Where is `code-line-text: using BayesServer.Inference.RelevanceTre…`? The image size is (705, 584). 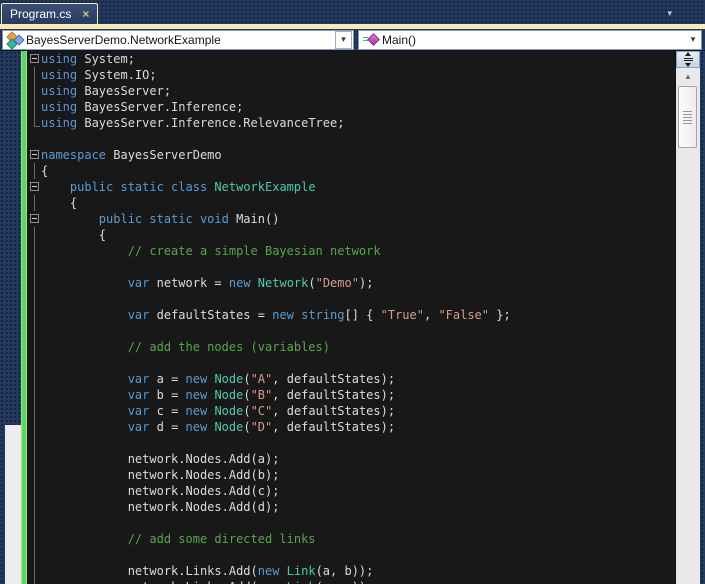
code-line-text: using BayesServer.Inference.RelevanceTre… is located at coordinates (193, 123).